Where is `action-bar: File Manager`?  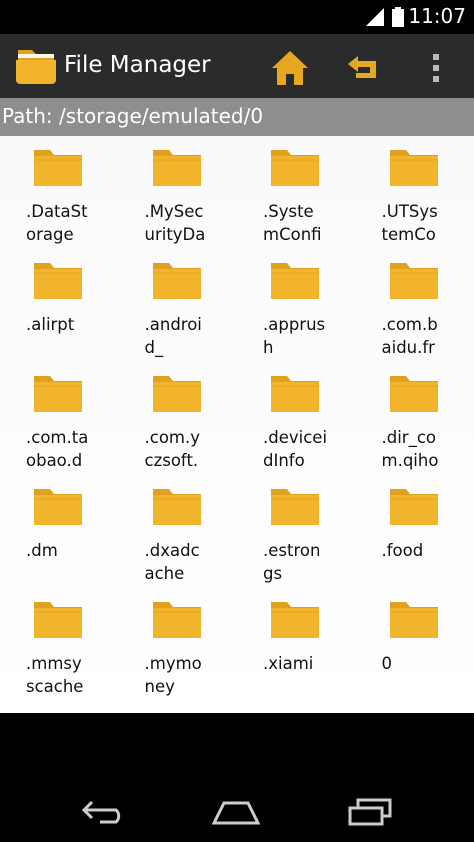
action-bar: File Manager is located at coordinates (237, 66).